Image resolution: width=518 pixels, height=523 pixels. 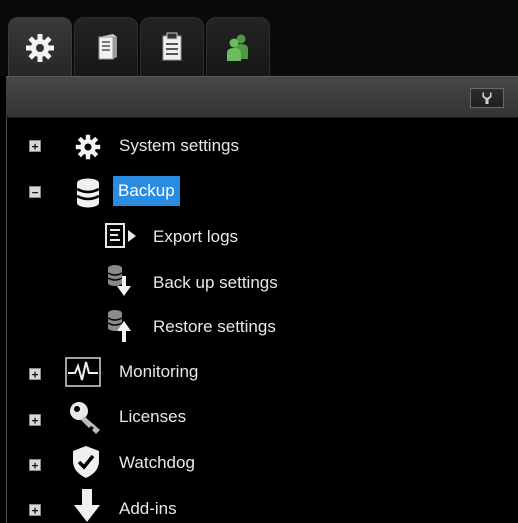 What do you see at coordinates (119, 280) in the screenshot?
I see `database-down-icon` at bounding box center [119, 280].